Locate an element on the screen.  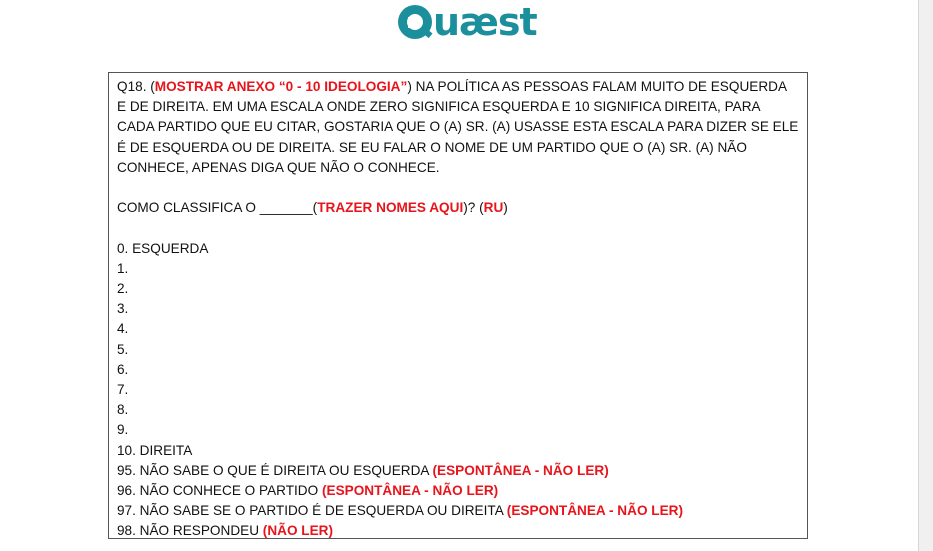
scale-option: 9. is located at coordinates (123, 430).